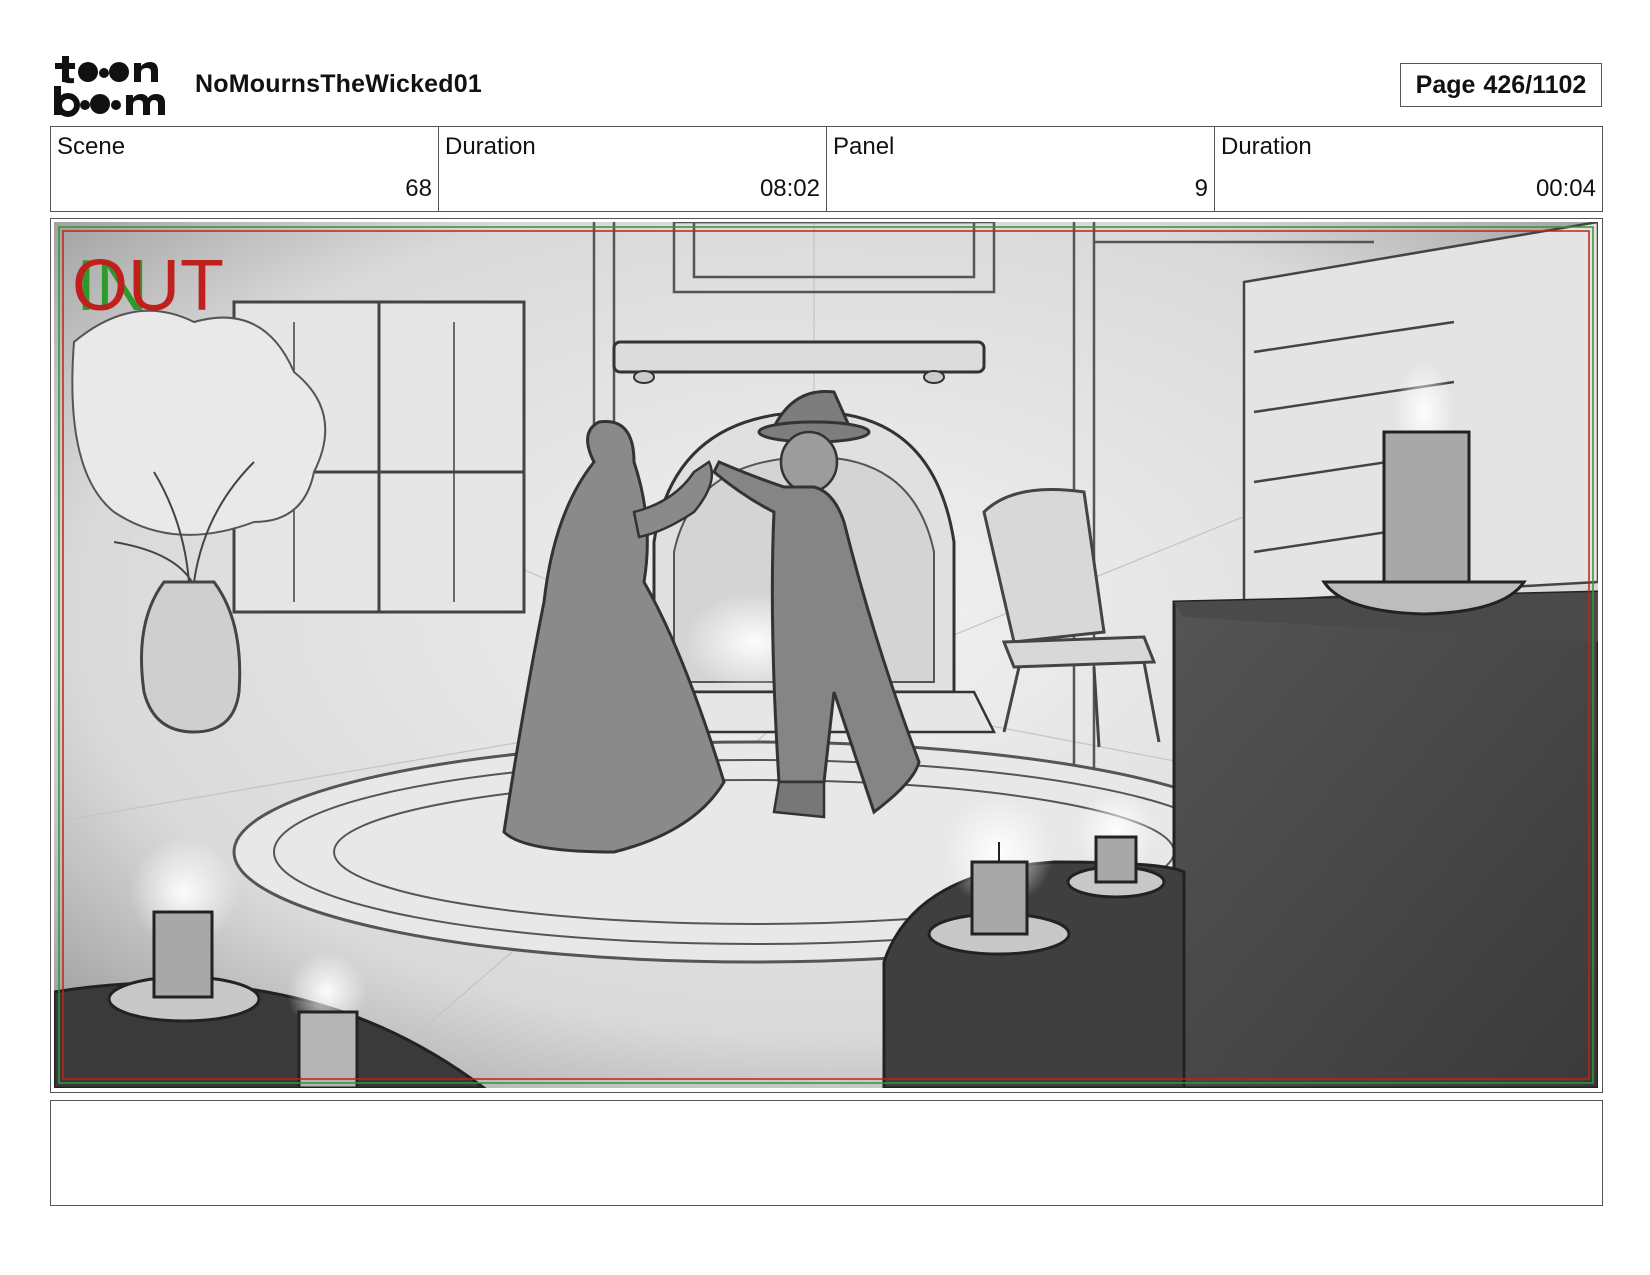 This screenshot has height=1275, width=1650. I want to click on scene-cell: Scene 68, so click(245, 169).